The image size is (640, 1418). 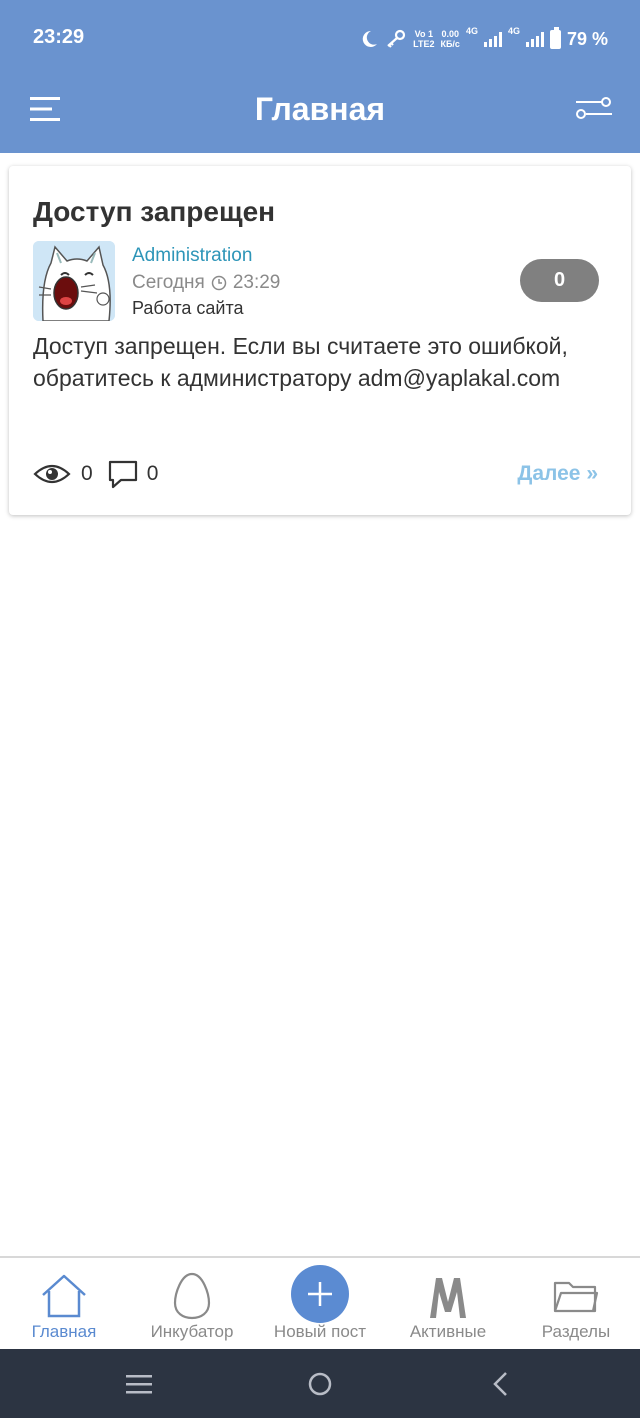 I want to click on new-post-button, so click(x=320, y=1294).